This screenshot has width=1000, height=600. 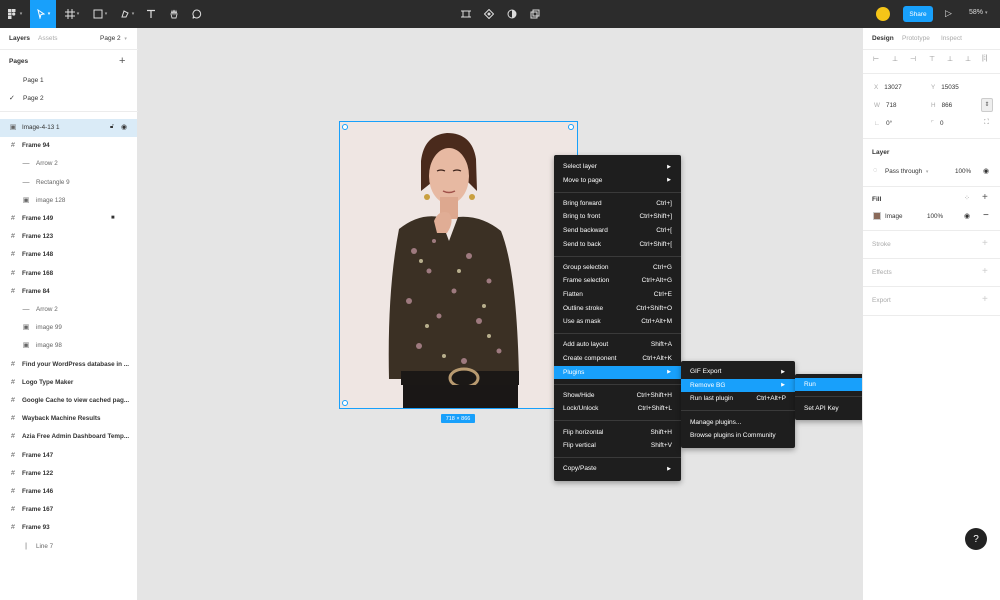 What do you see at coordinates (738, 385) in the screenshot?
I see `menu-item-remove-bg: Remove BG ▶` at bounding box center [738, 385].